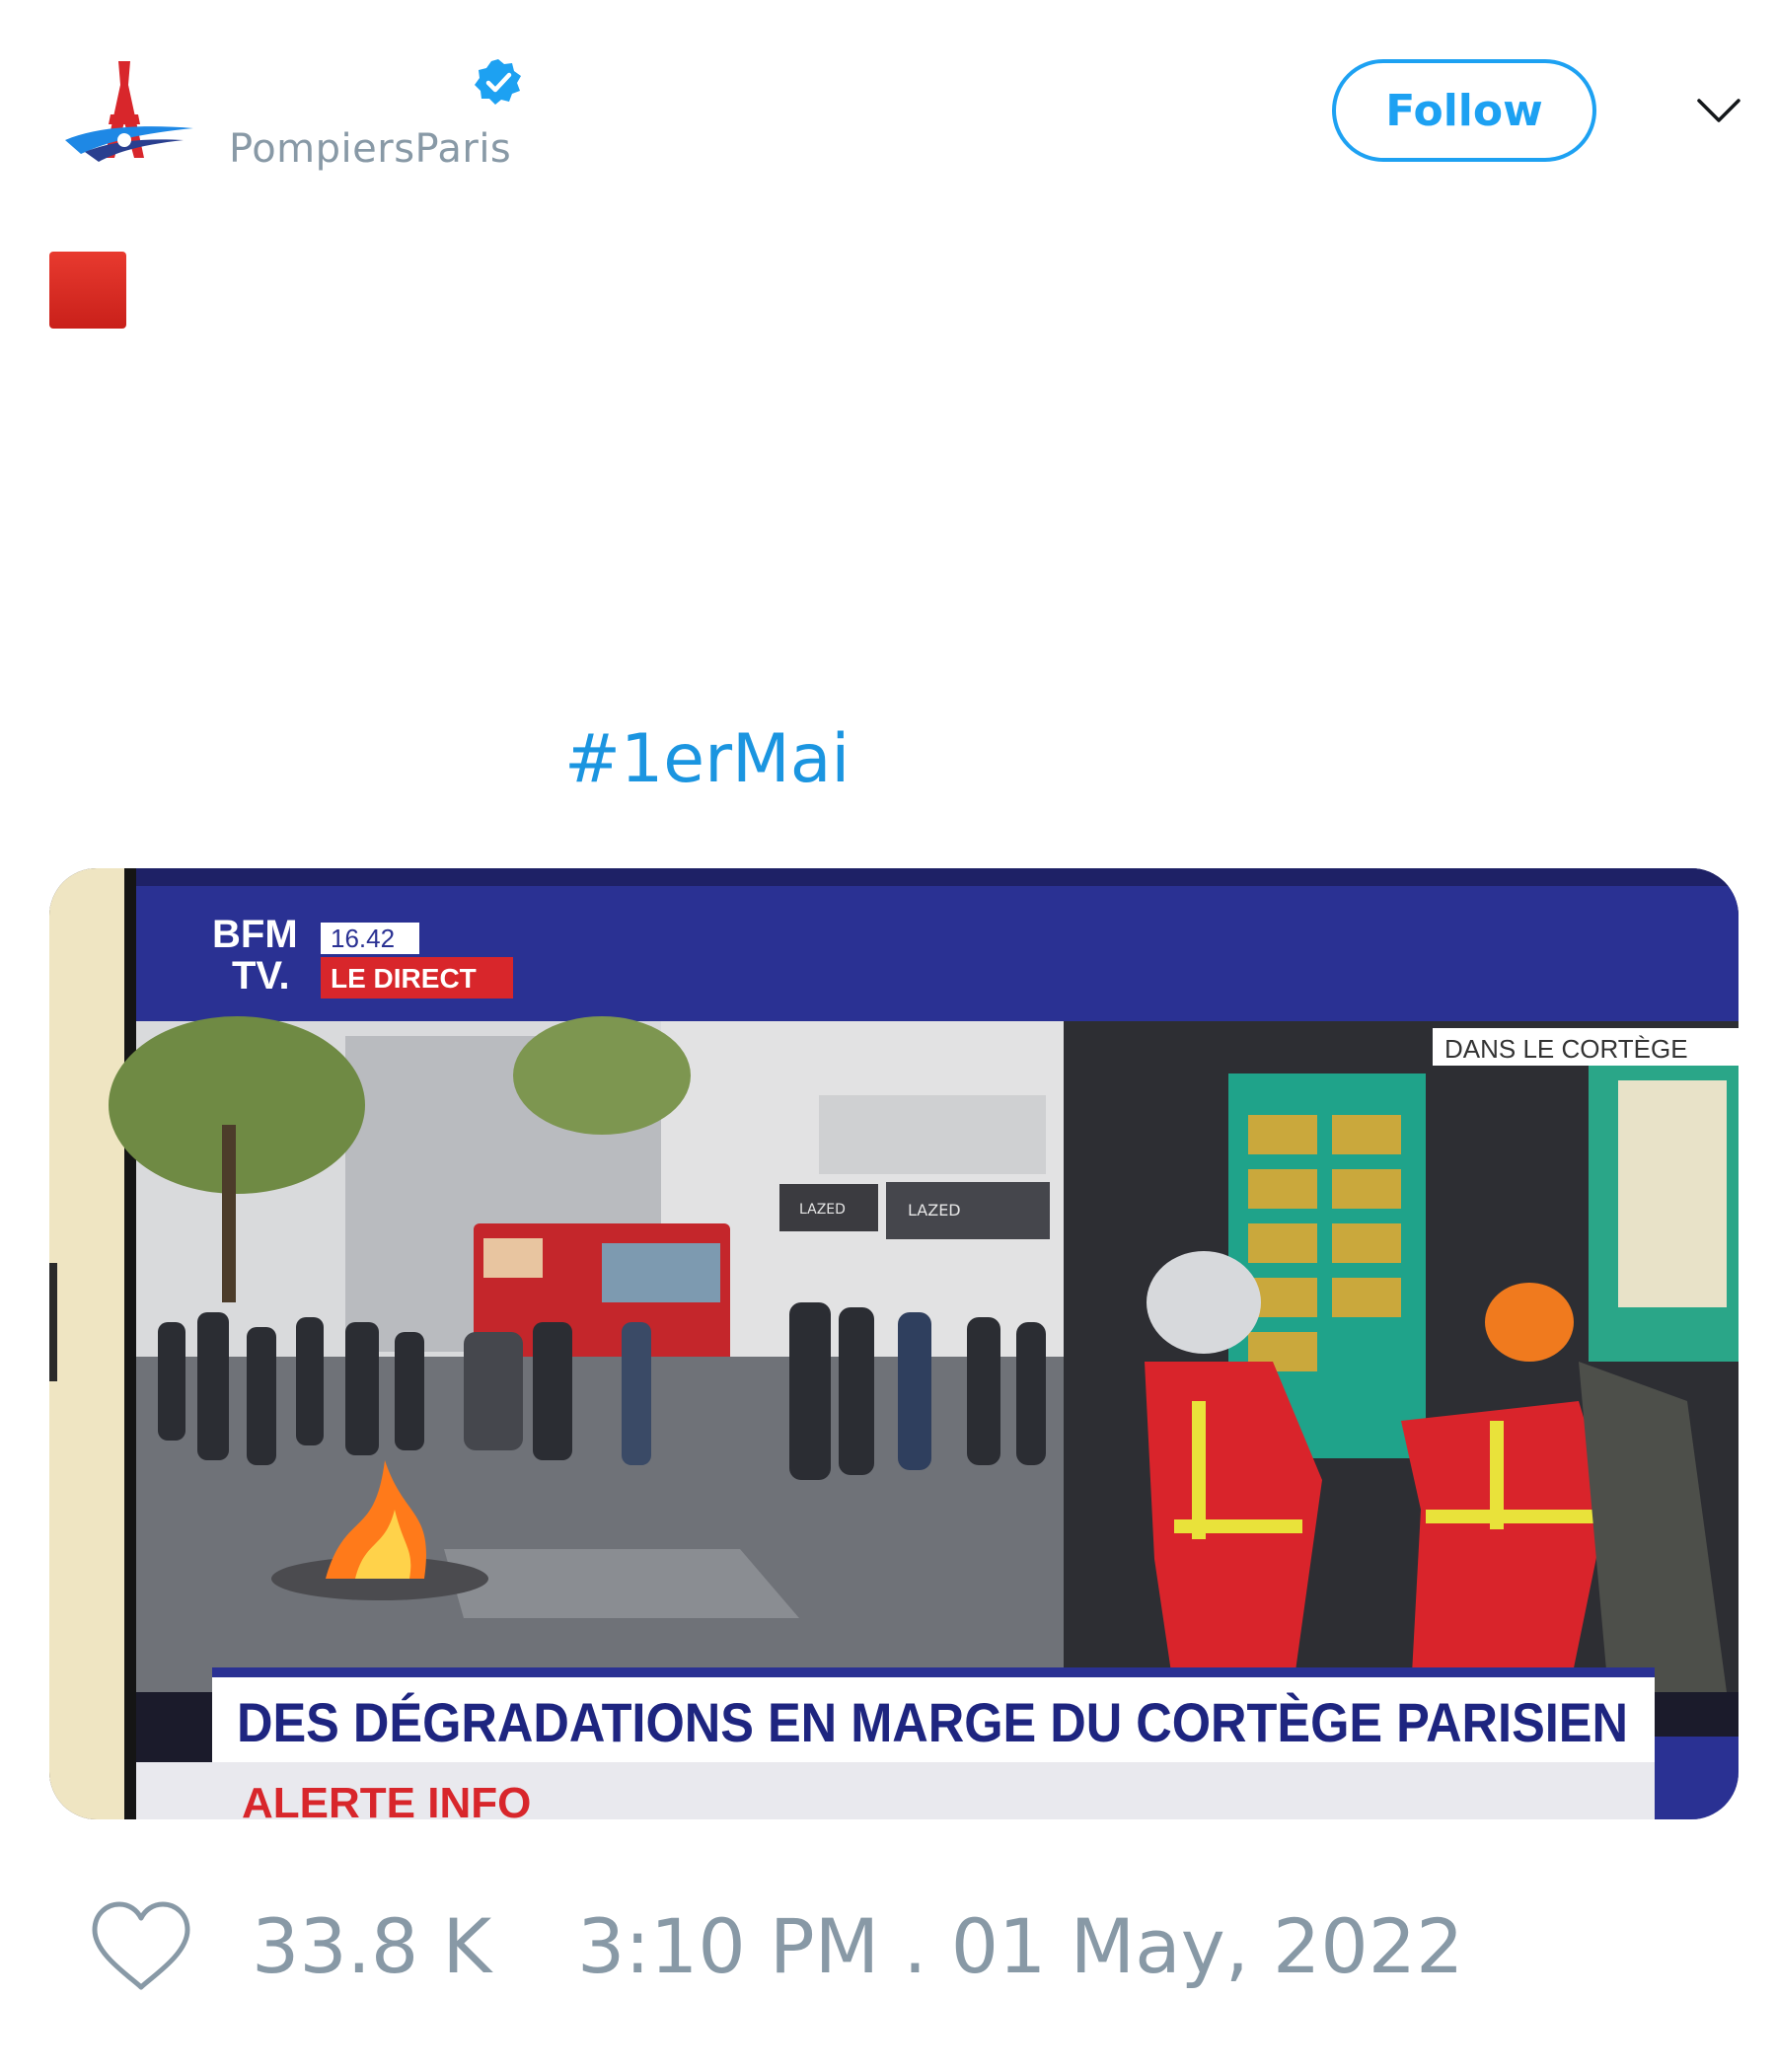 The width and height of the screenshot is (1776, 2072). Describe the element at coordinates (87, 290) in the screenshot. I see `red-square-icon` at that location.